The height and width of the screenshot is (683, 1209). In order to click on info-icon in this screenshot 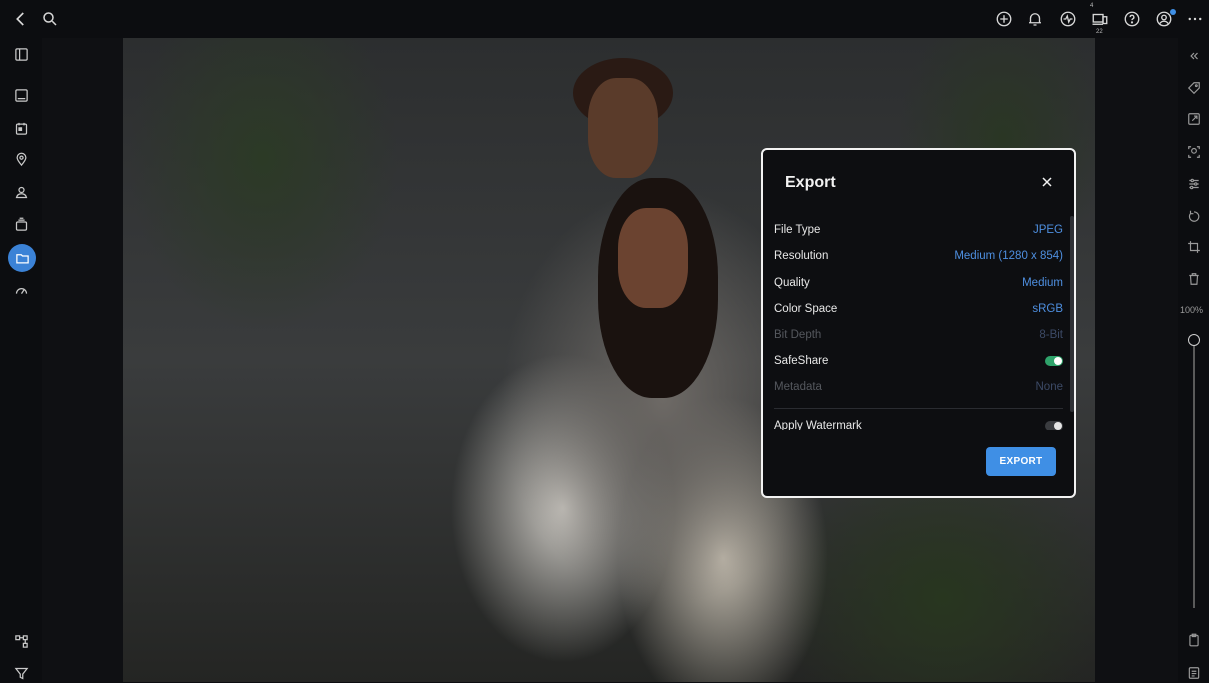, I will do `click(1194, 673)`.